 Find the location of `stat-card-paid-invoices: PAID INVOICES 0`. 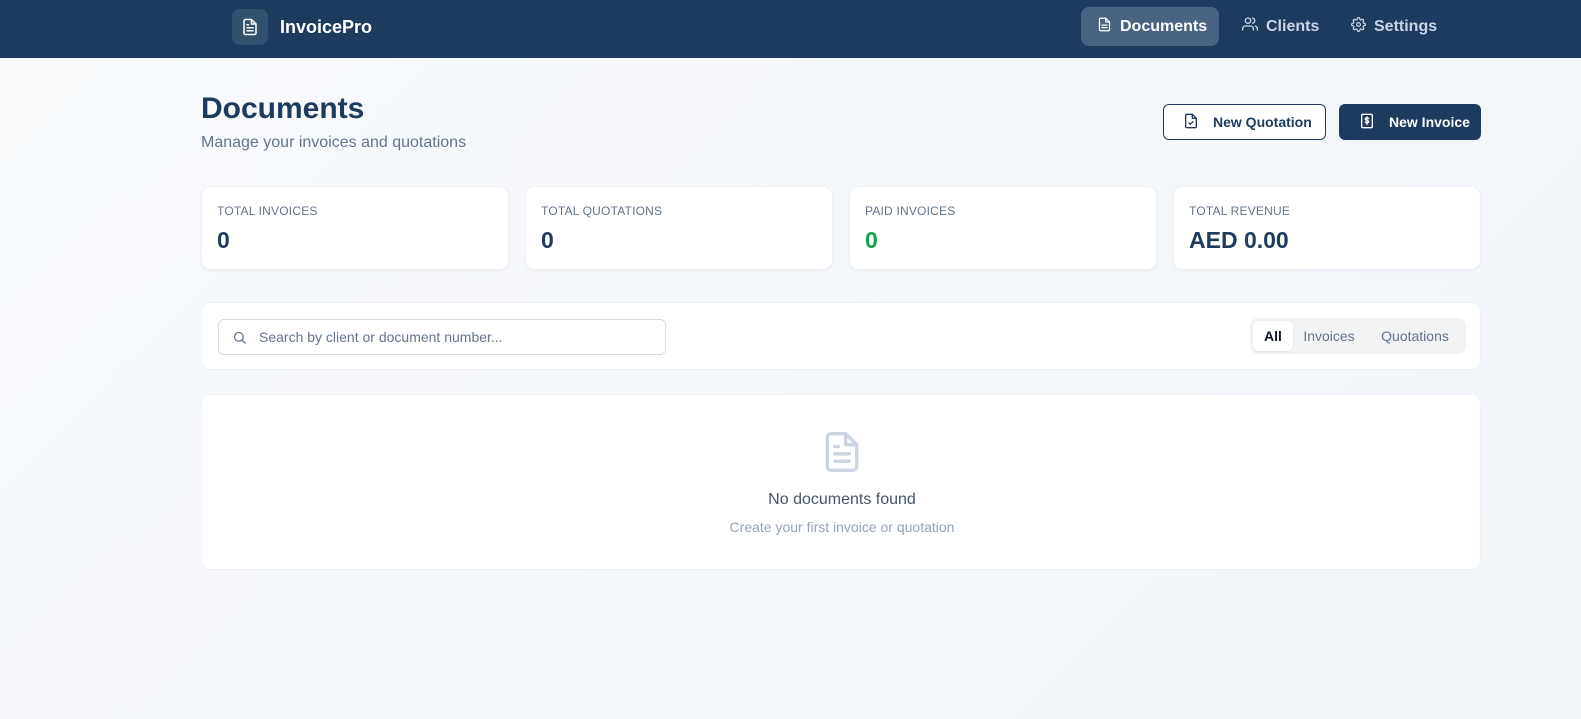

stat-card-paid-invoices: PAID INVOICES 0 is located at coordinates (1003, 228).